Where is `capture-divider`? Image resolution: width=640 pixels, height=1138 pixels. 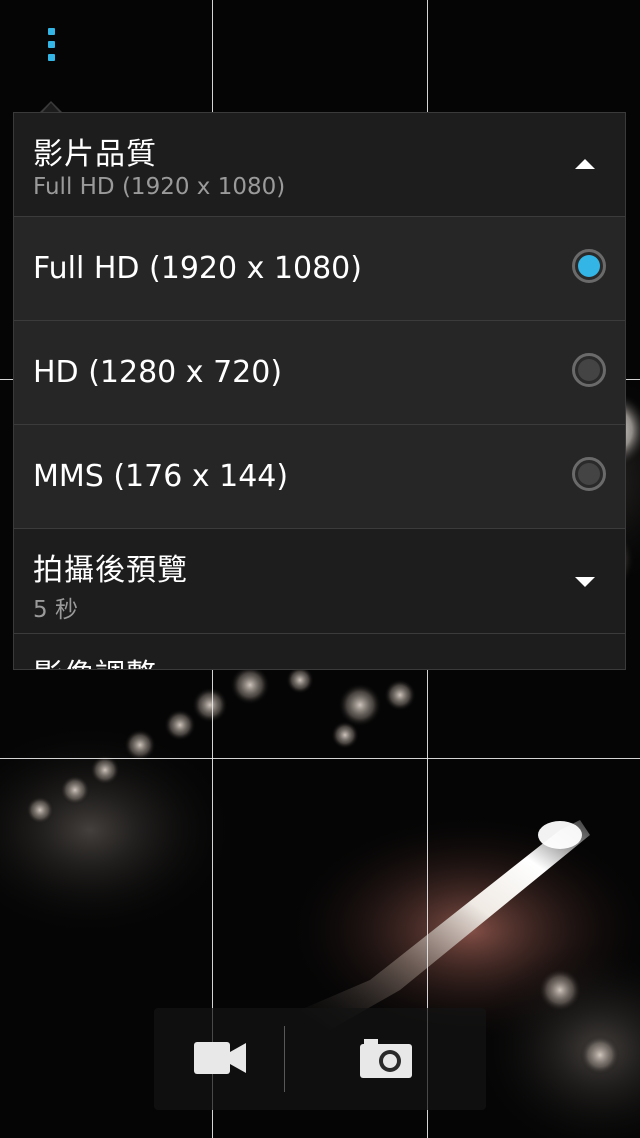 capture-divider is located at coordinates (284, 1059).